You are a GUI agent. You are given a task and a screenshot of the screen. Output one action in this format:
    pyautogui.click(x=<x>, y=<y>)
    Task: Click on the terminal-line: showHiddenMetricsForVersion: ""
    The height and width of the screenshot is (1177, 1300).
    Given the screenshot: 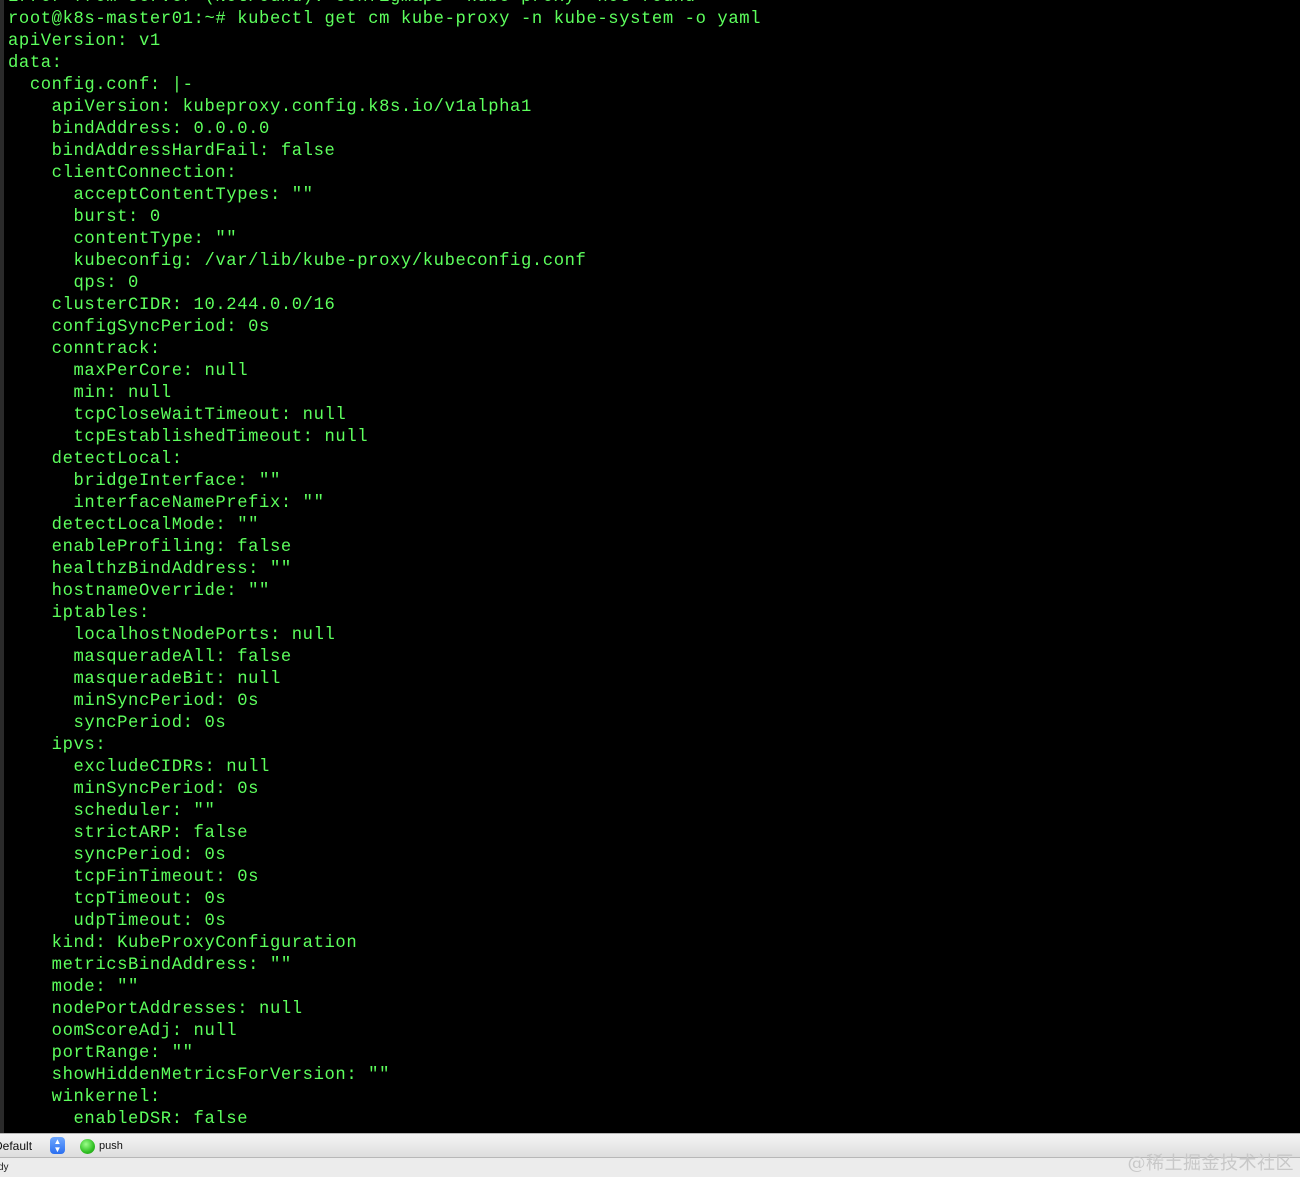 What is the action you would take?
    pyautogui.click(x=199, y=1075)
    